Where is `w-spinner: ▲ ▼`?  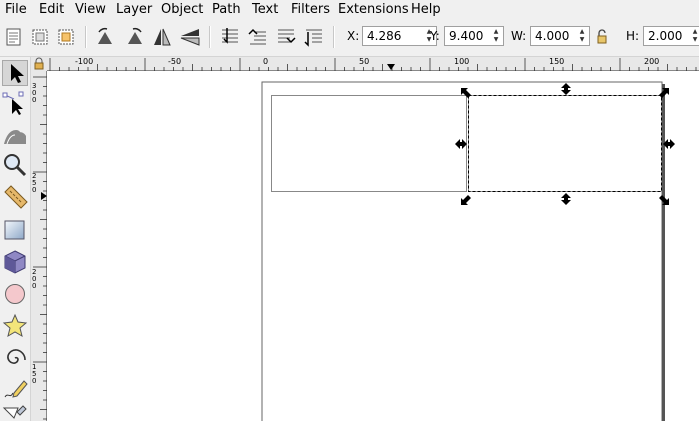 w-spinner: ▲ ▼ is located at coordinates (582, 36).